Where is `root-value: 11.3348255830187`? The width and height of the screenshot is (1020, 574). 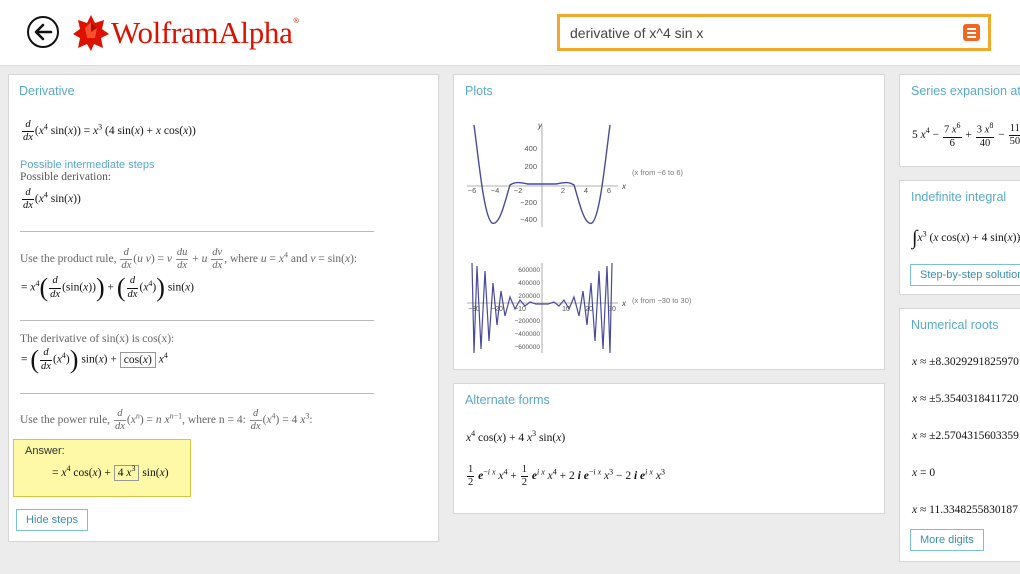
root-value: 11.3348255830187 is located at coordinates (973, 510).